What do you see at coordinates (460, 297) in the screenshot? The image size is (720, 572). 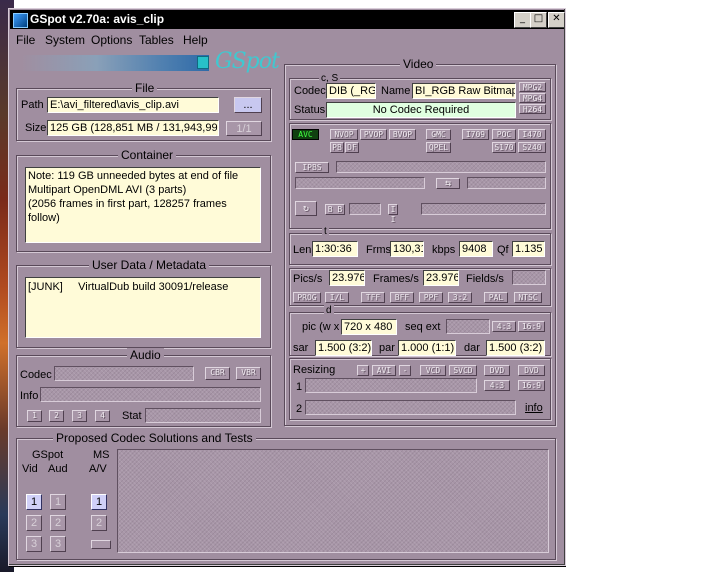 I see `32-flag: 3:2` at bounding box center [460, 297].